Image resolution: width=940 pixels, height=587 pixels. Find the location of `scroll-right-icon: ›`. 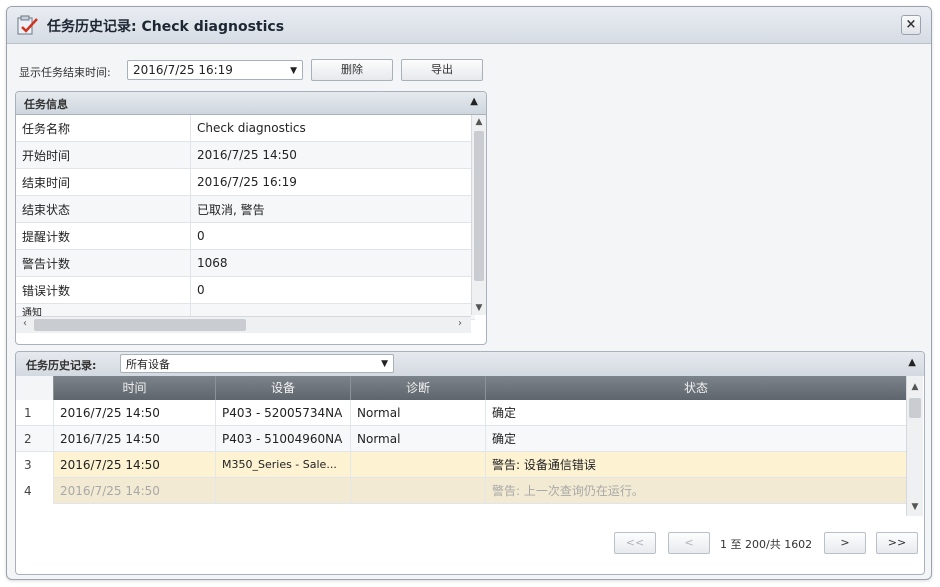

scroll-right-icon: › is located at coordinates (460, 324).